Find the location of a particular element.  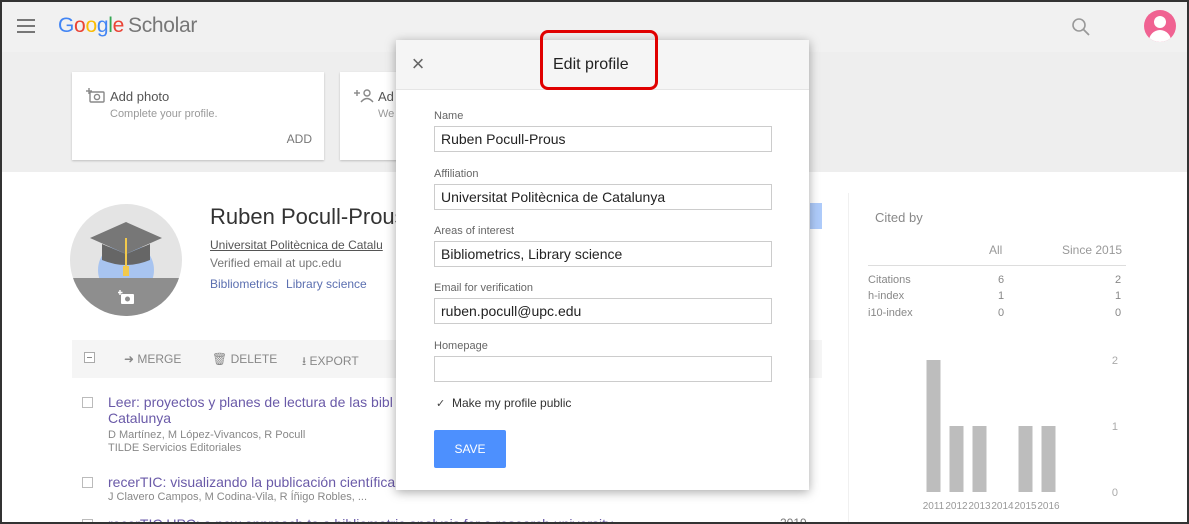

tag-link: Bibliometrics is located at coordinates (244, 284).